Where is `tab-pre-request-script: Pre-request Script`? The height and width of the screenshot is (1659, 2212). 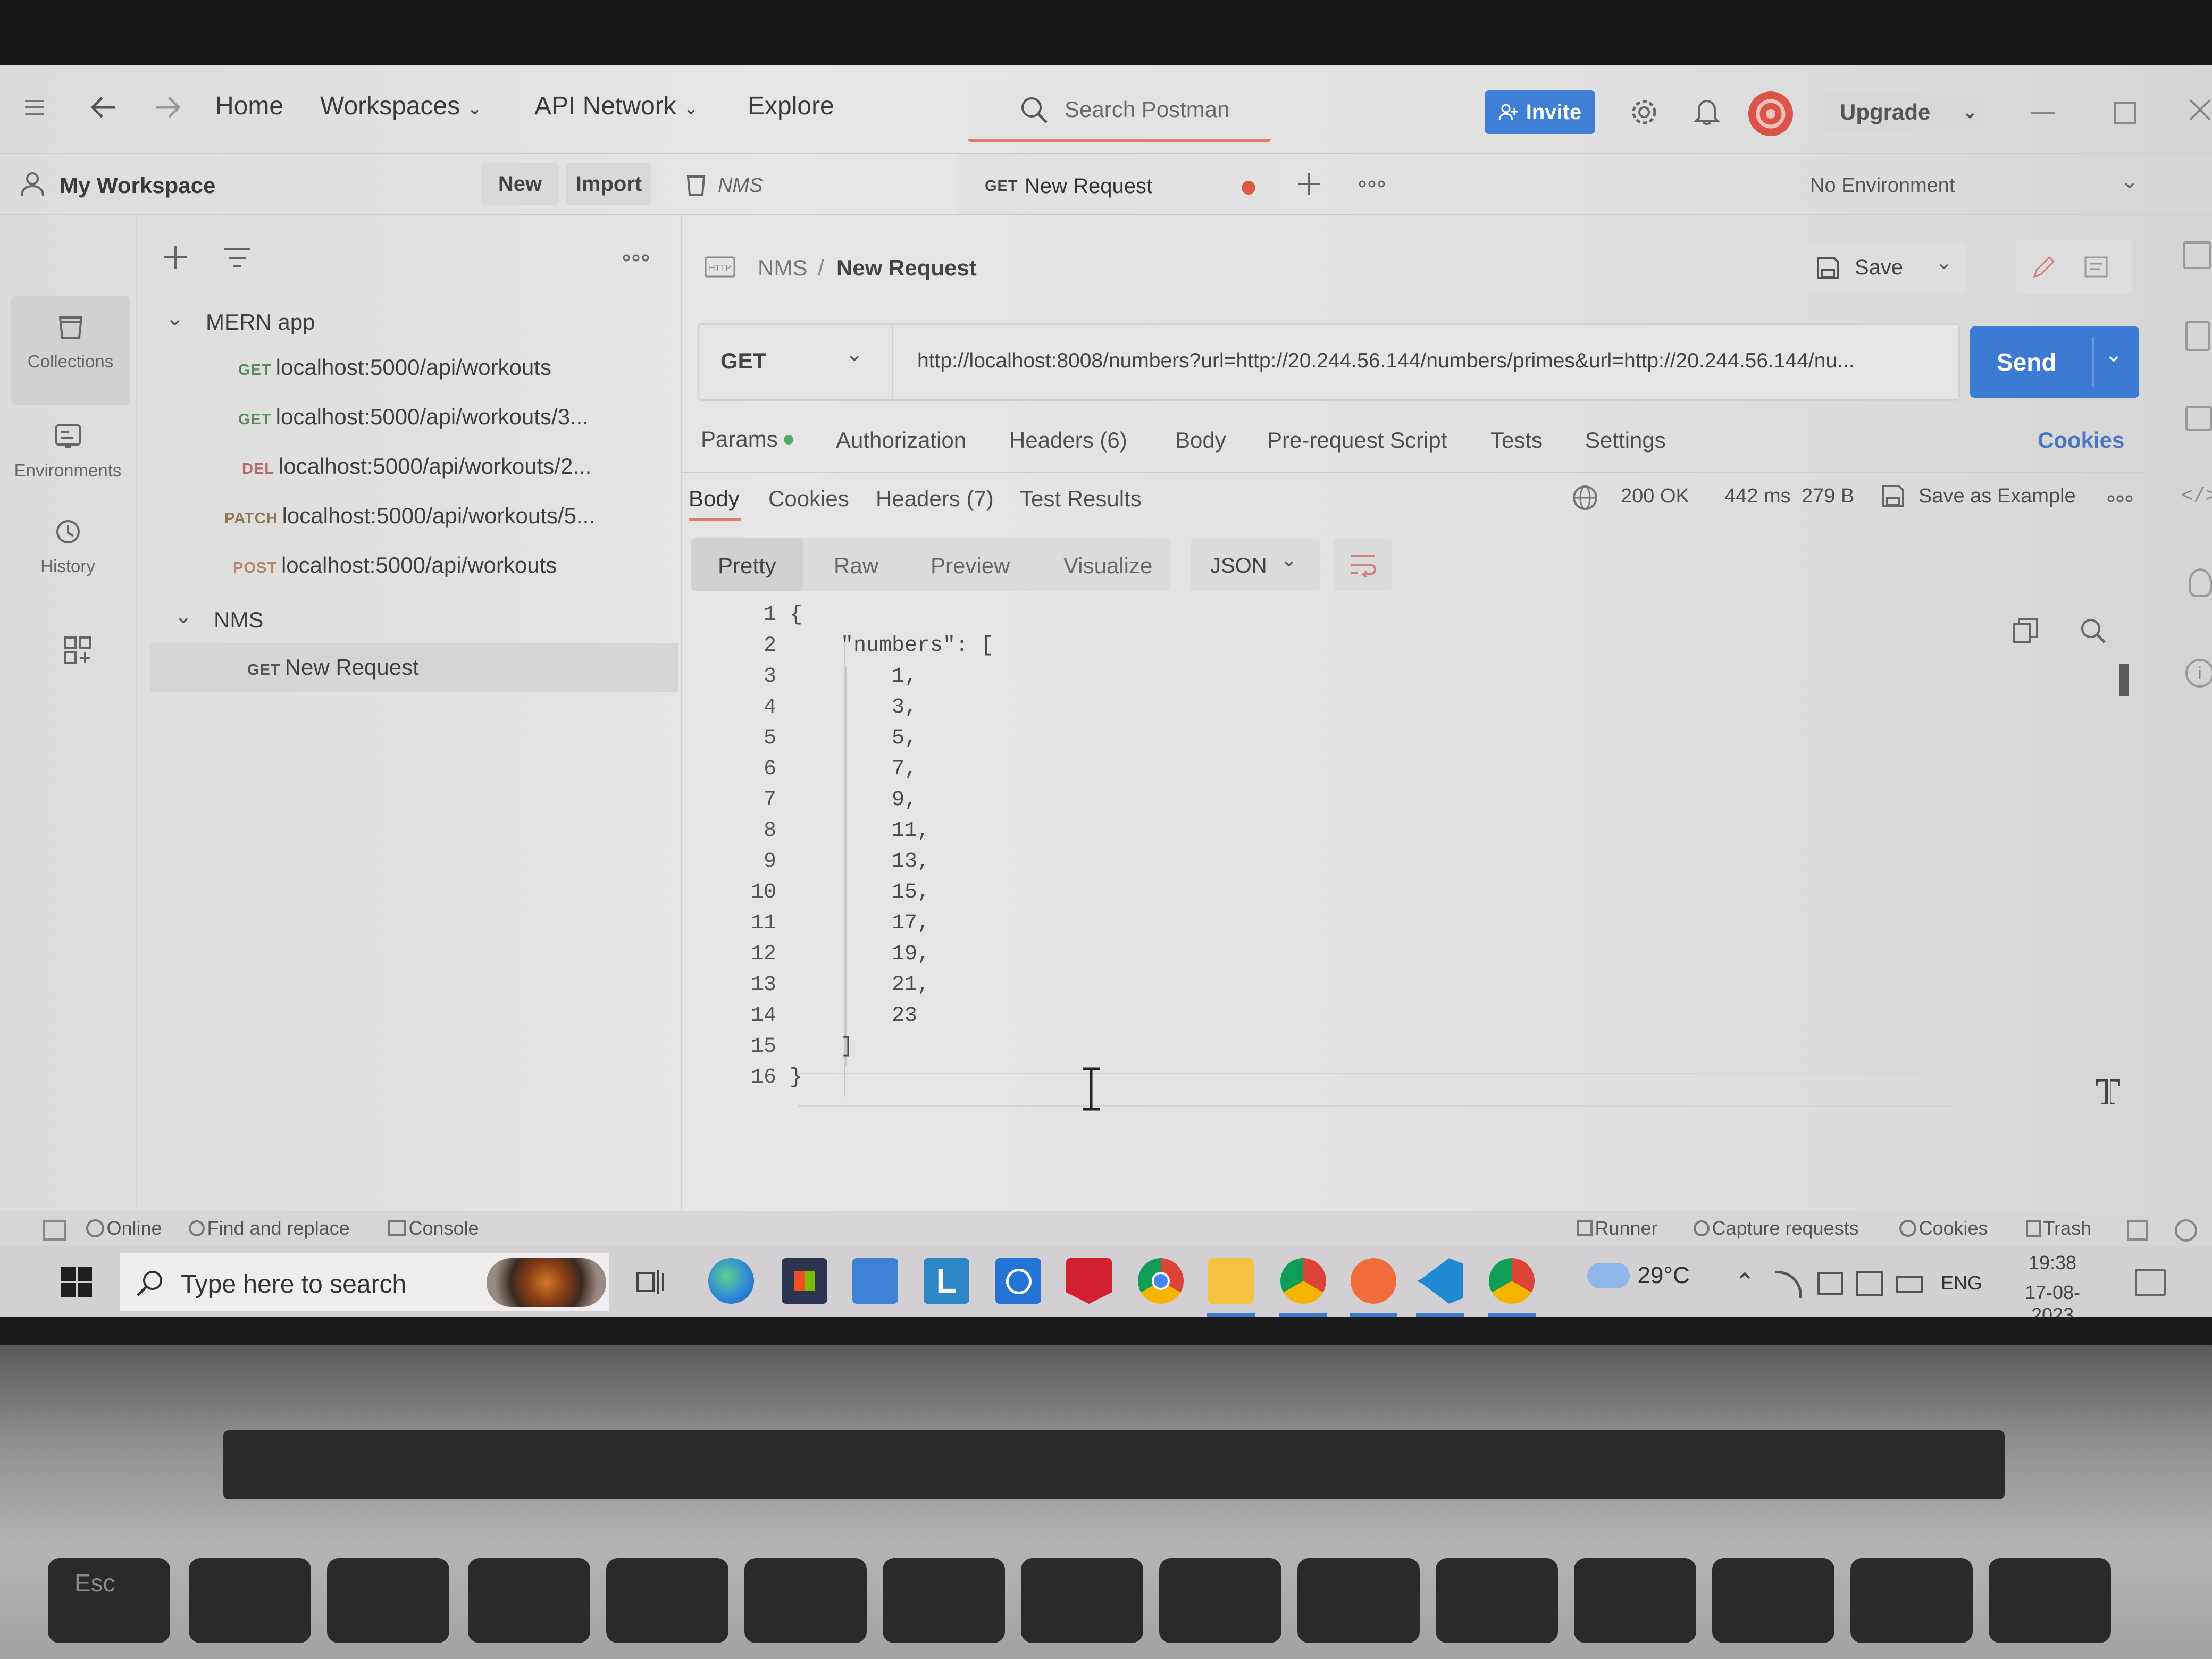
tab-pre-request-script: Pre-request Script is located at coordinates (1357, 440).